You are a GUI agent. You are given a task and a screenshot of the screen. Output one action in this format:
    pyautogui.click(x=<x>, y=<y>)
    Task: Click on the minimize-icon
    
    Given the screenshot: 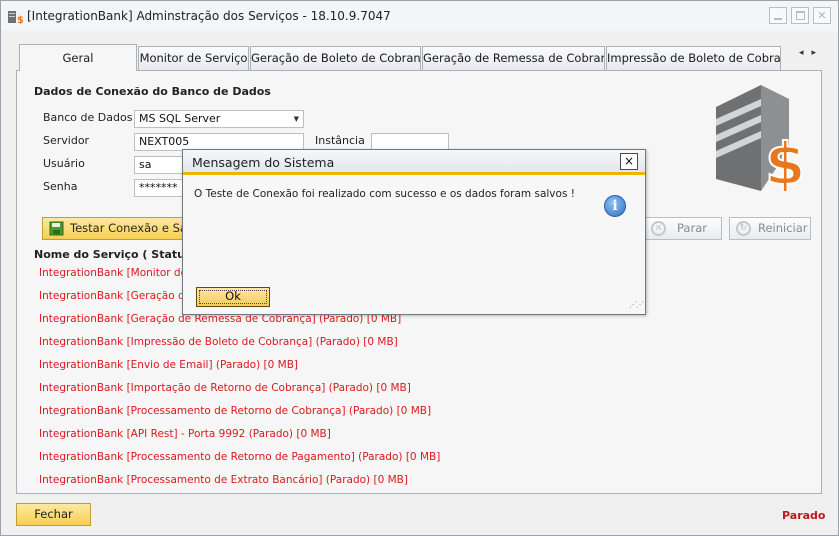 What is the action you would take?
    pyautogui.click(x=778, y=19)
    